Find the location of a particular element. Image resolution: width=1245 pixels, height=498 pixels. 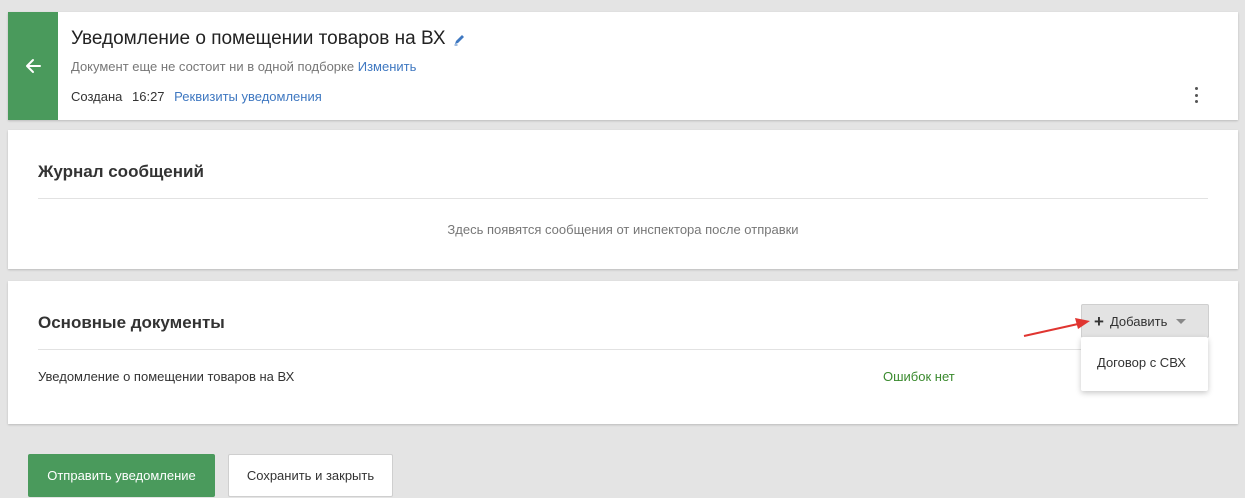

add-document-button: + Добавить is located at coordinates (1145, 321).